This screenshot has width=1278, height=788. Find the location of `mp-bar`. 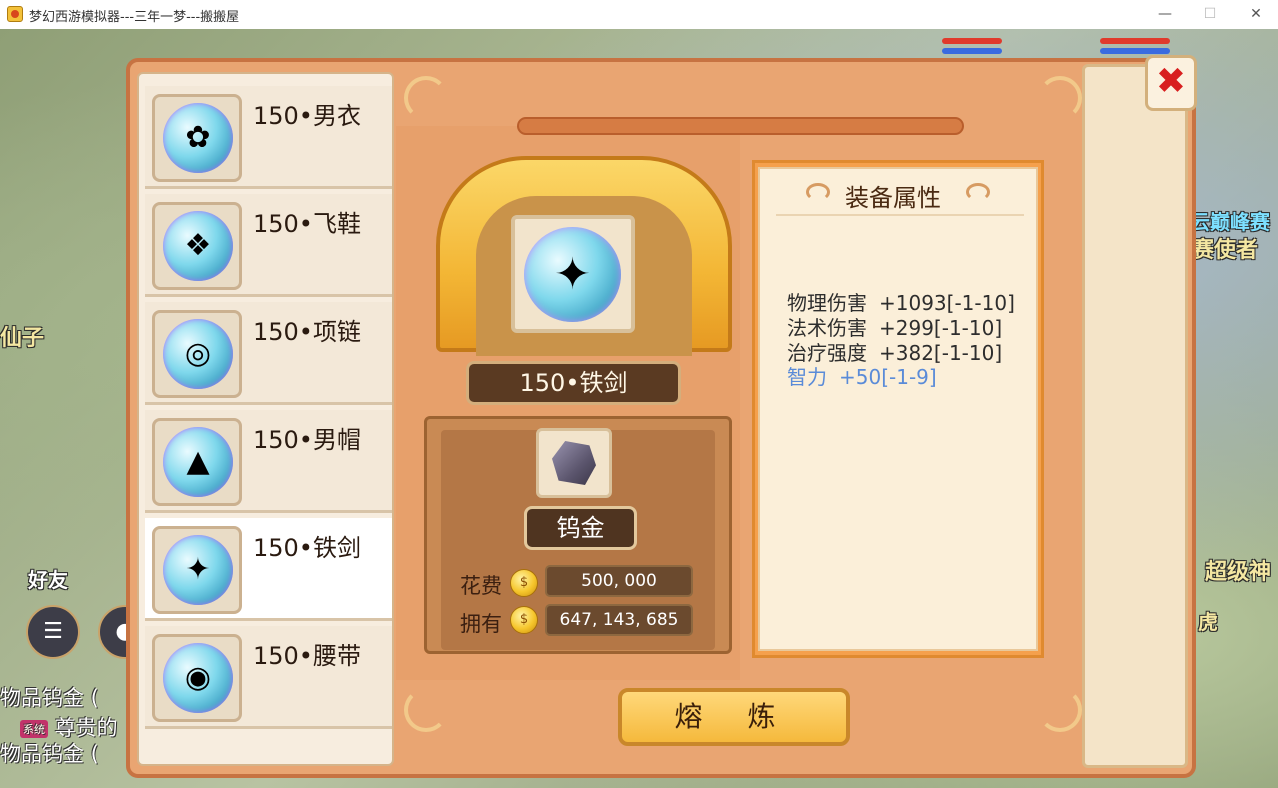

mp-bar is located at coordinates (972, 51).